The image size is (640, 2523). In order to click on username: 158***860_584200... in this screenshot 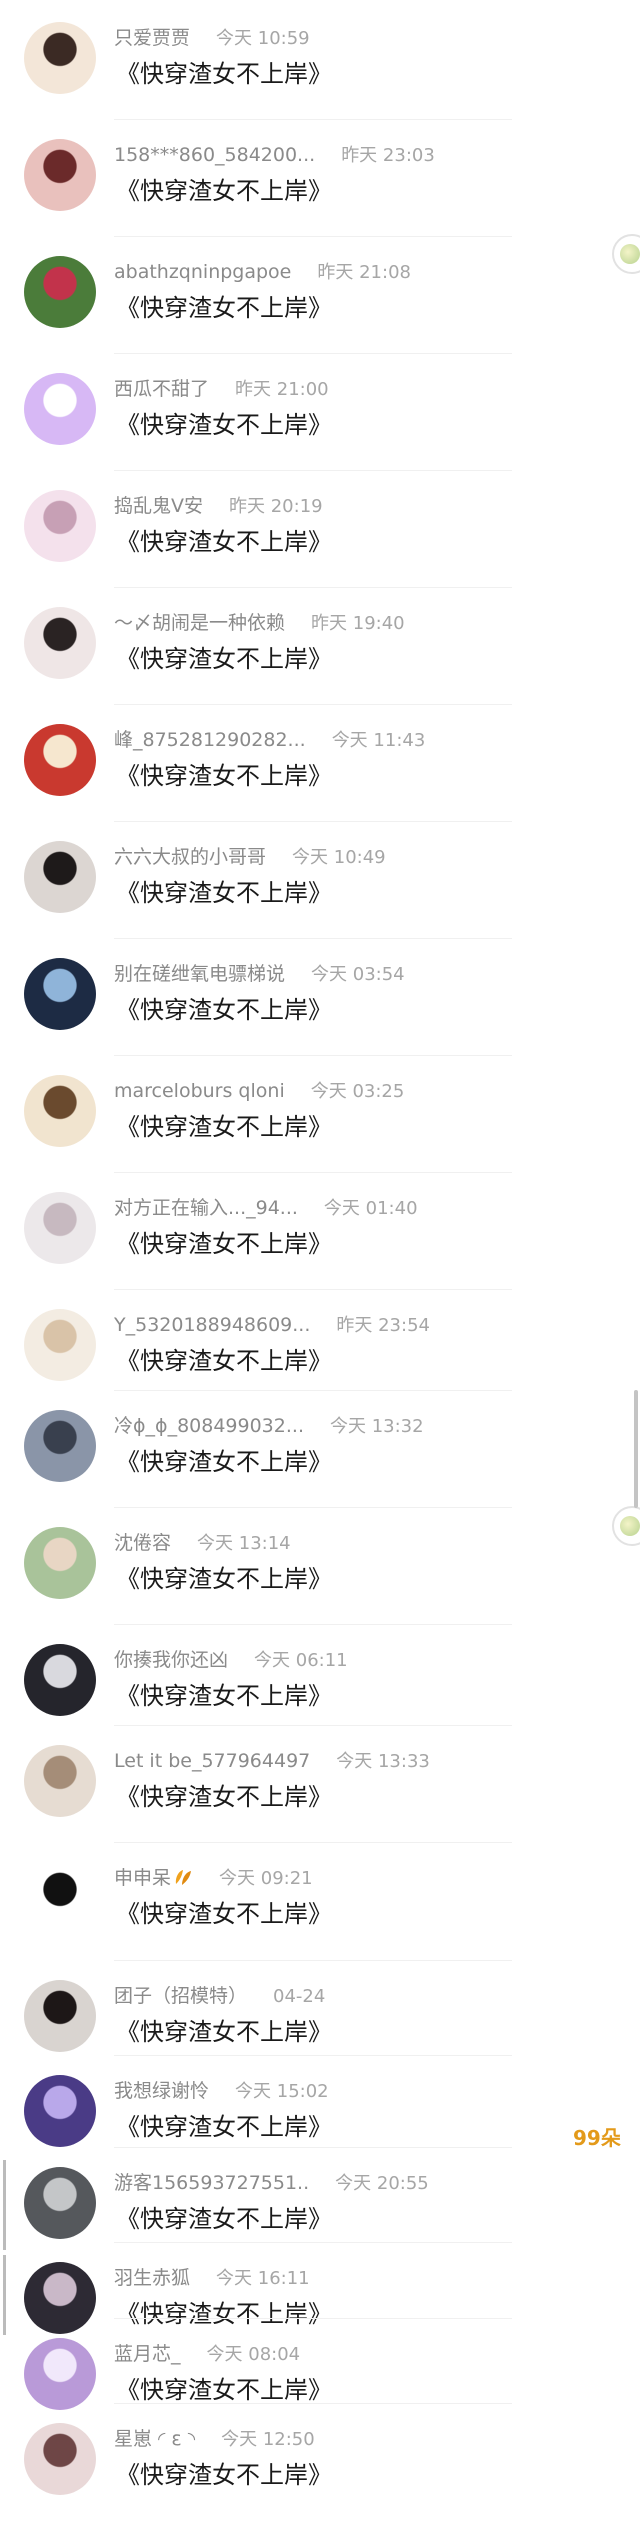, I will do `click(214, 155)`.